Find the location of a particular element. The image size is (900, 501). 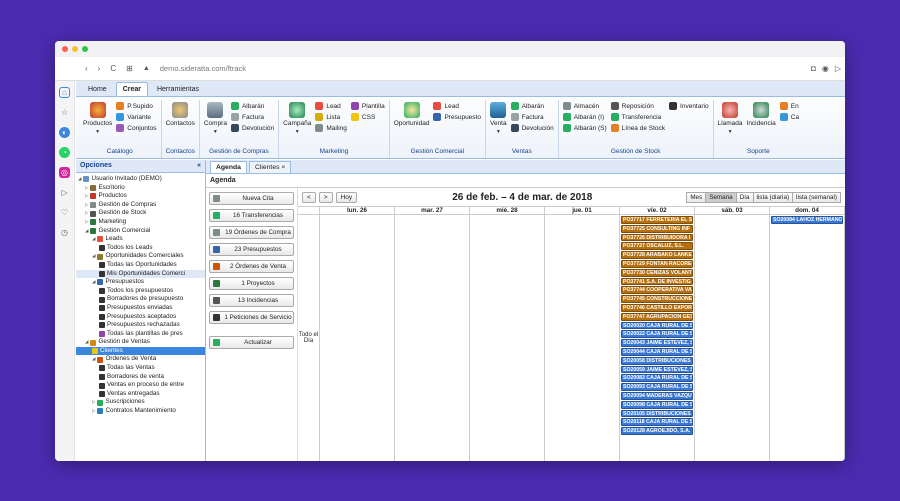

tab-grid-icon: ⊞ is located at coordinates (129, 68).